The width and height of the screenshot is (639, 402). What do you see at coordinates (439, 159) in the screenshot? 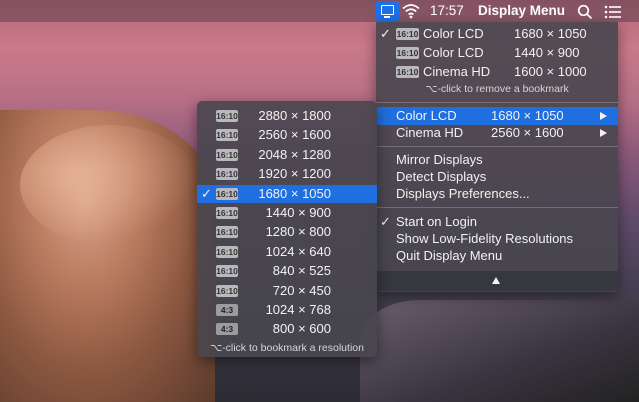
I see `menu-item-label: Mirror Displays` at bounding box center [439, 159].